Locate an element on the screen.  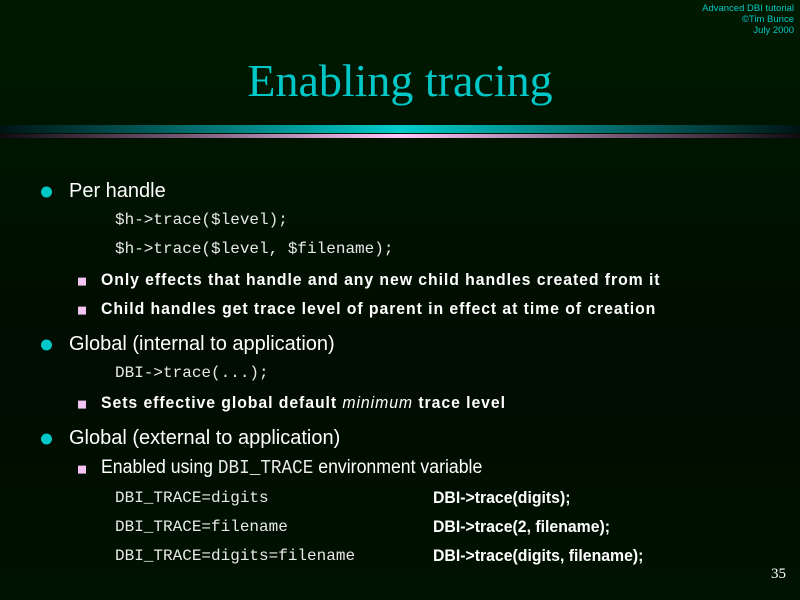
equivalent-call: DBI->trace(digits, filename); is located at coordinates (538, 555).